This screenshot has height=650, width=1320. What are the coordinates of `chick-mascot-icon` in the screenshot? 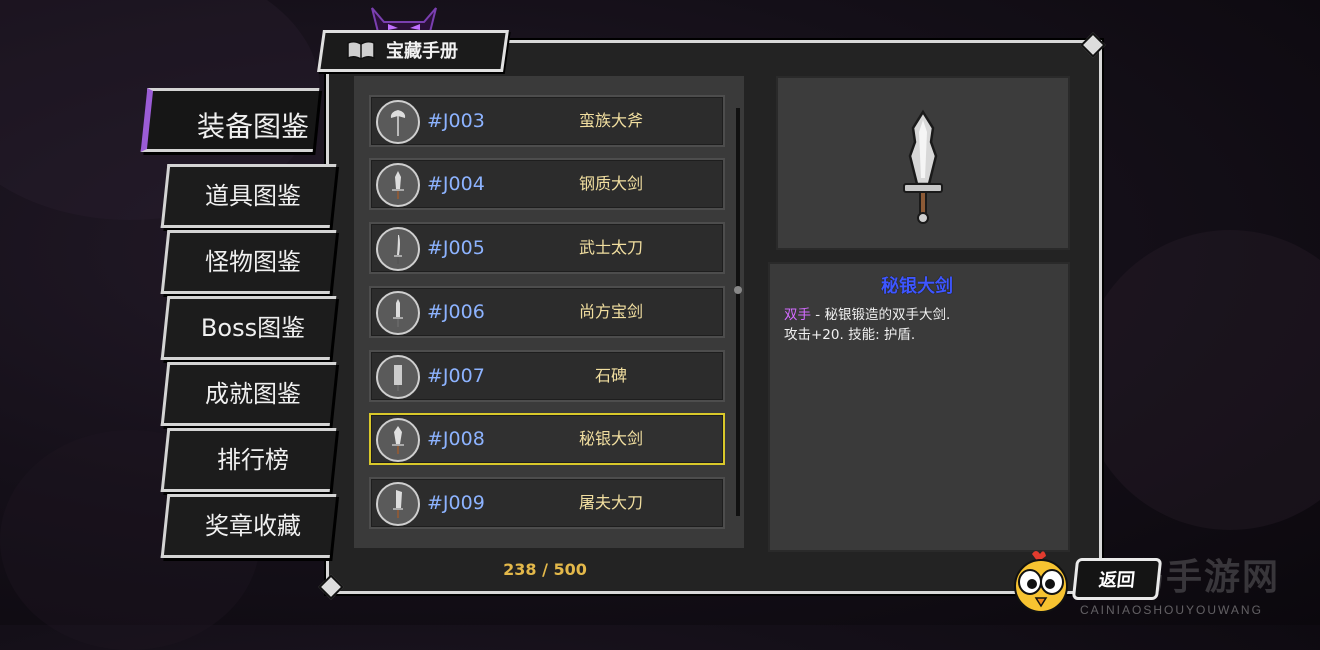 It's located at (1041, 582).